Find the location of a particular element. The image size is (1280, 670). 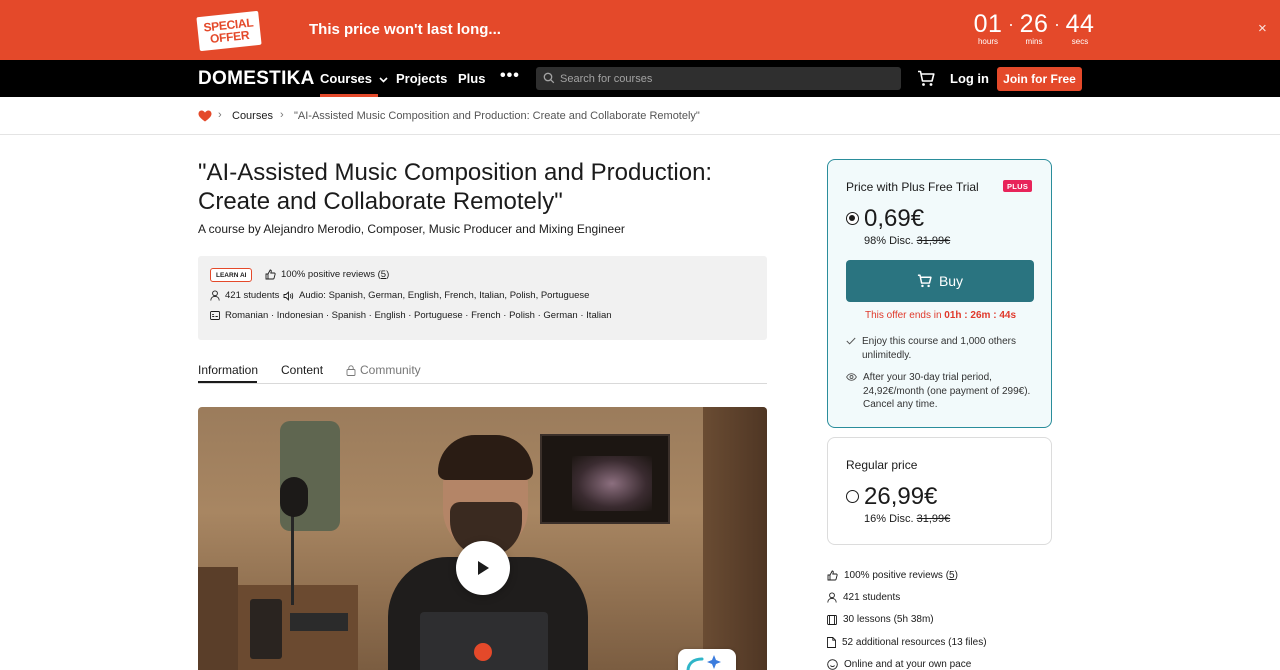

byline-prefix: A course by is located at coordinates (231, 229).